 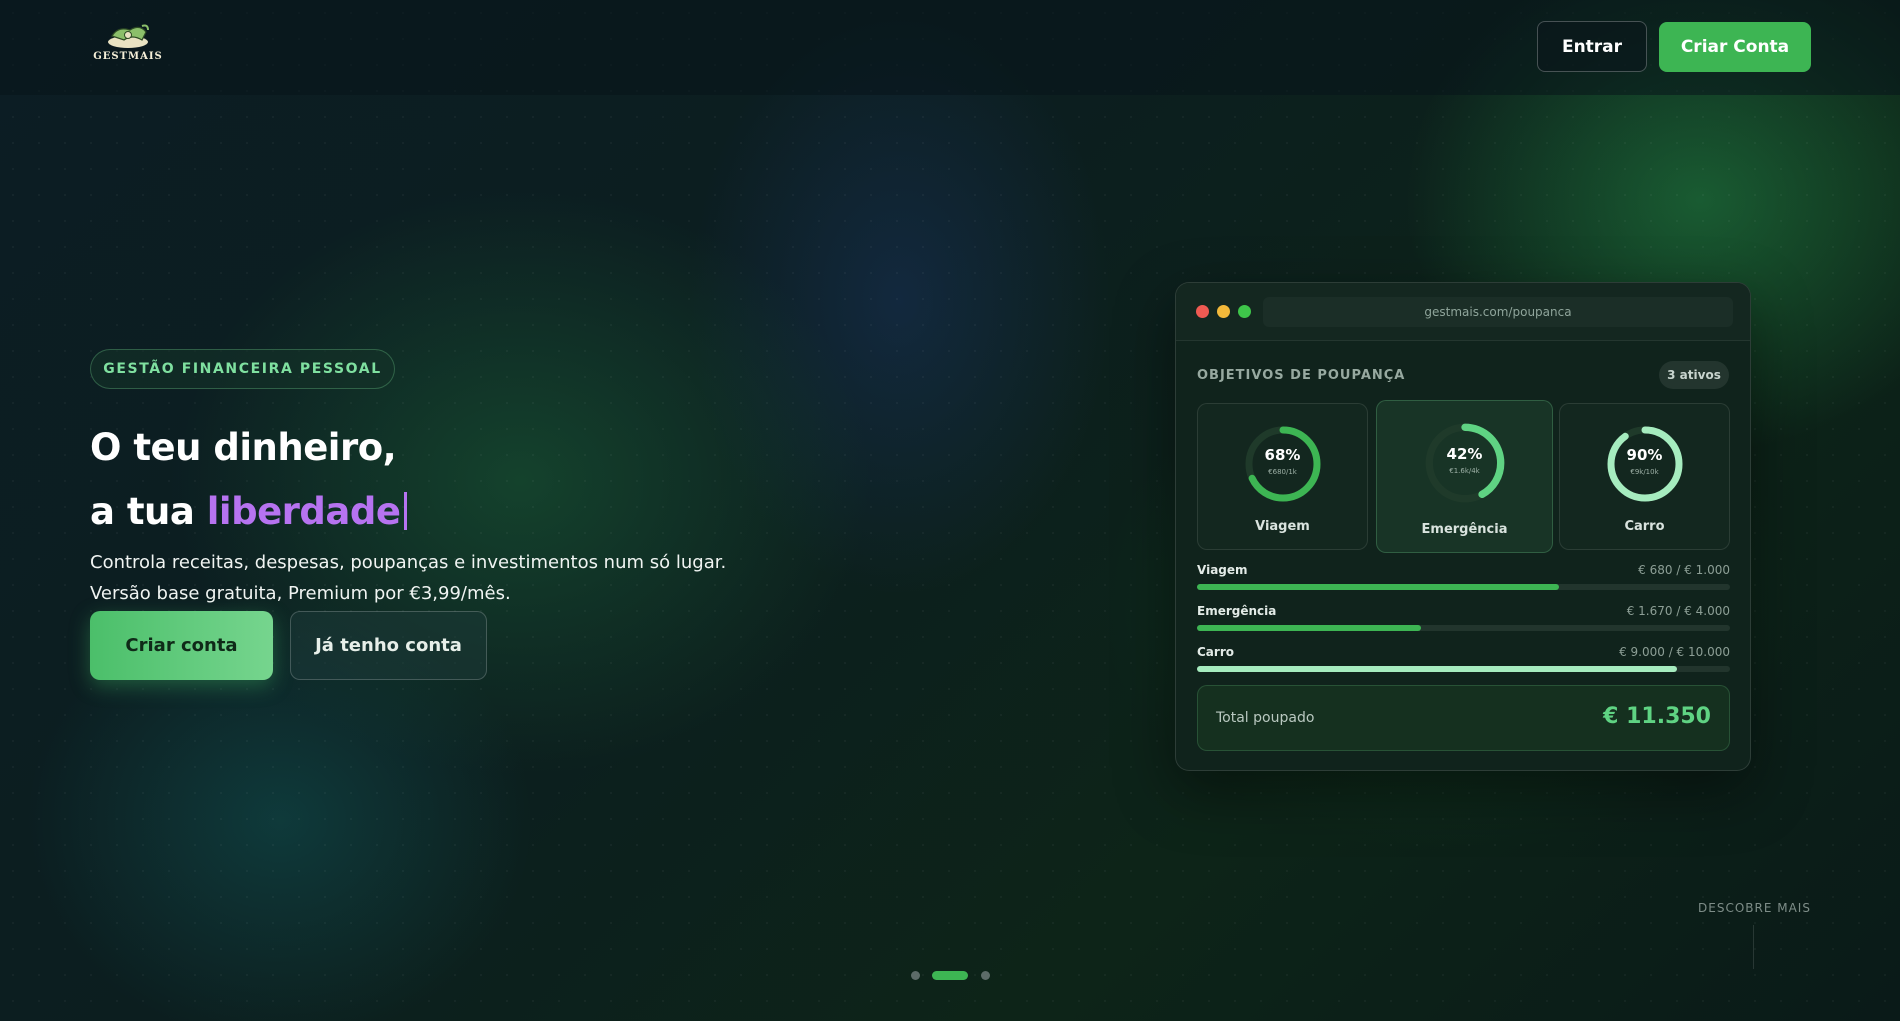 I want to click on goal-name: Viagem, so click(x=1282, y=526).